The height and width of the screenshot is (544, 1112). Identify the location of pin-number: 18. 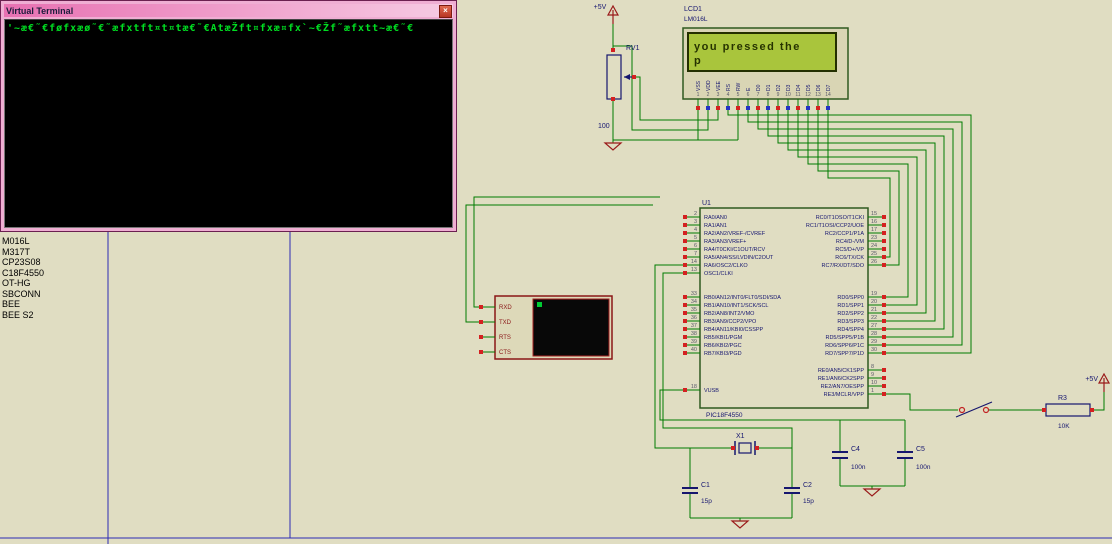
(694, 387).